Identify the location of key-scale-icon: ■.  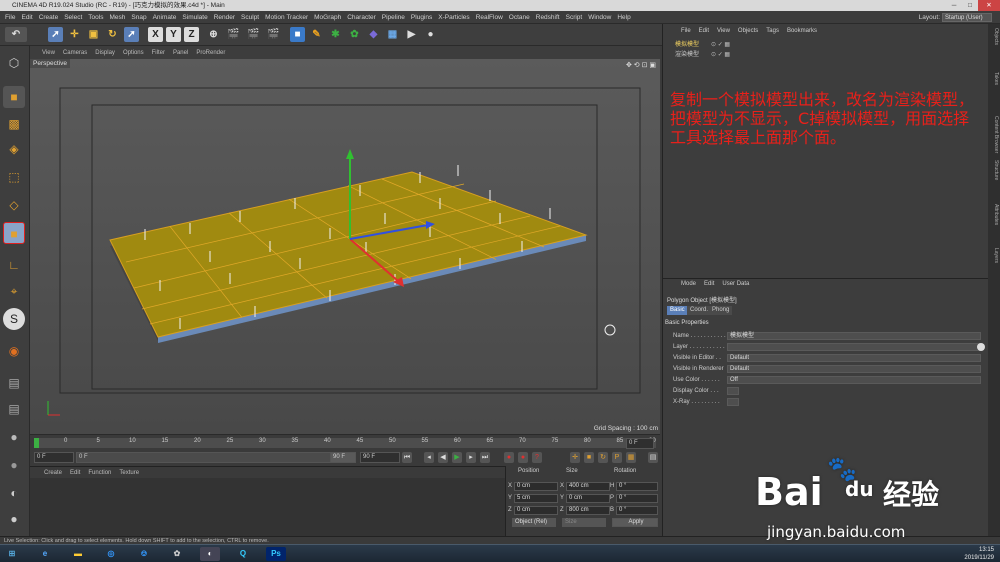
(589, 457).